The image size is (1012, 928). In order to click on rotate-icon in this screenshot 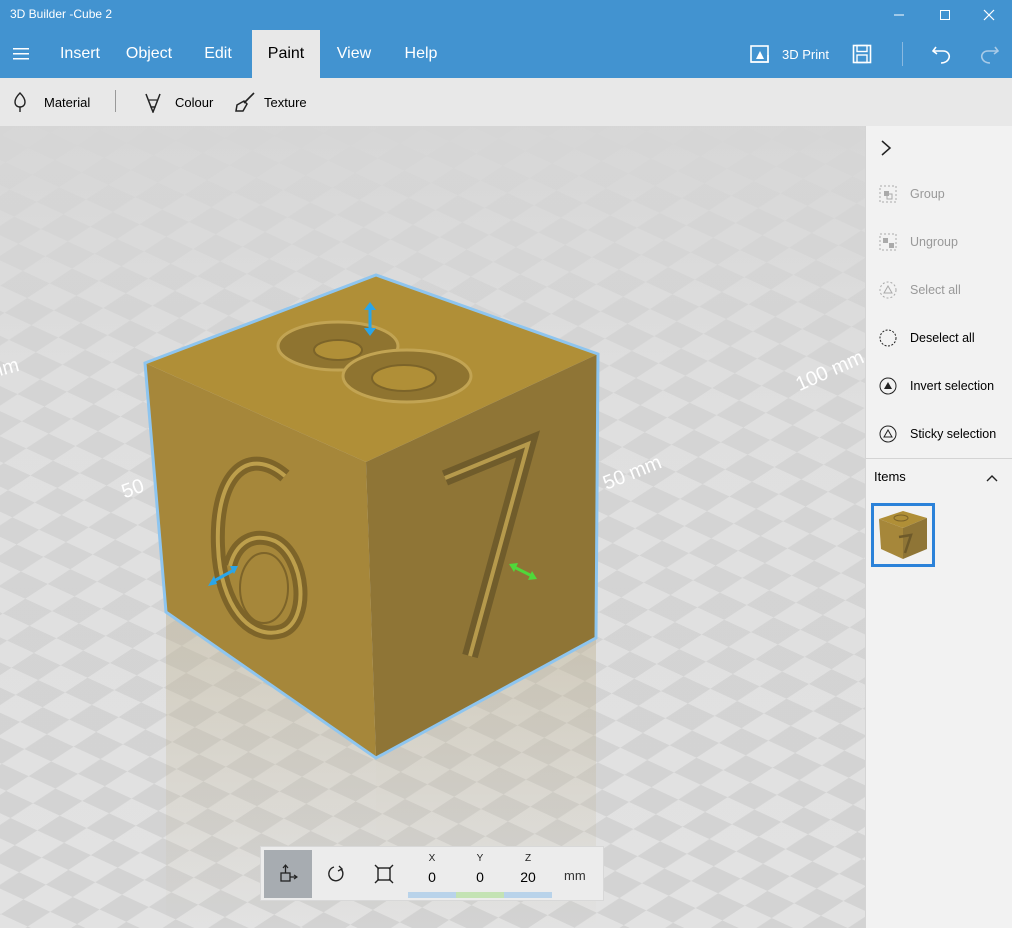, I will do `click(336, 873)`.